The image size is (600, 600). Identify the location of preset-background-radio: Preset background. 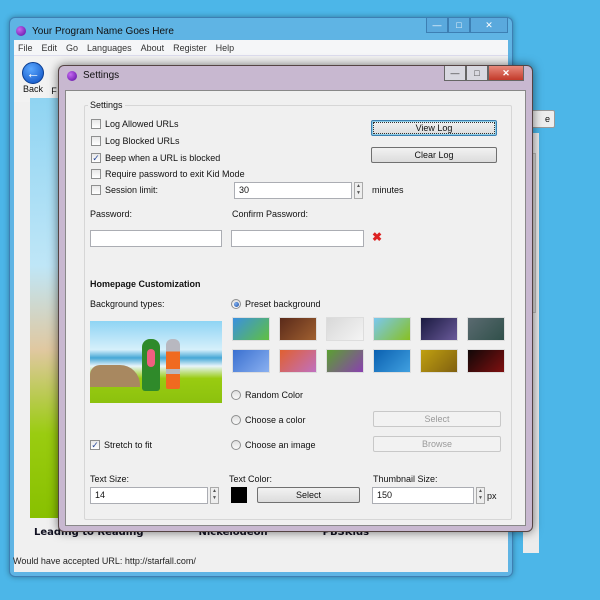
(276, 304).